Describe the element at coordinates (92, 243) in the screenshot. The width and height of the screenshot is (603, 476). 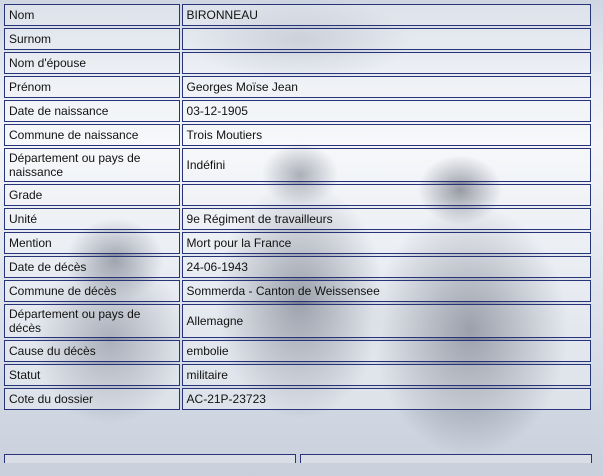
I see `label-mention: Mention` at that location.